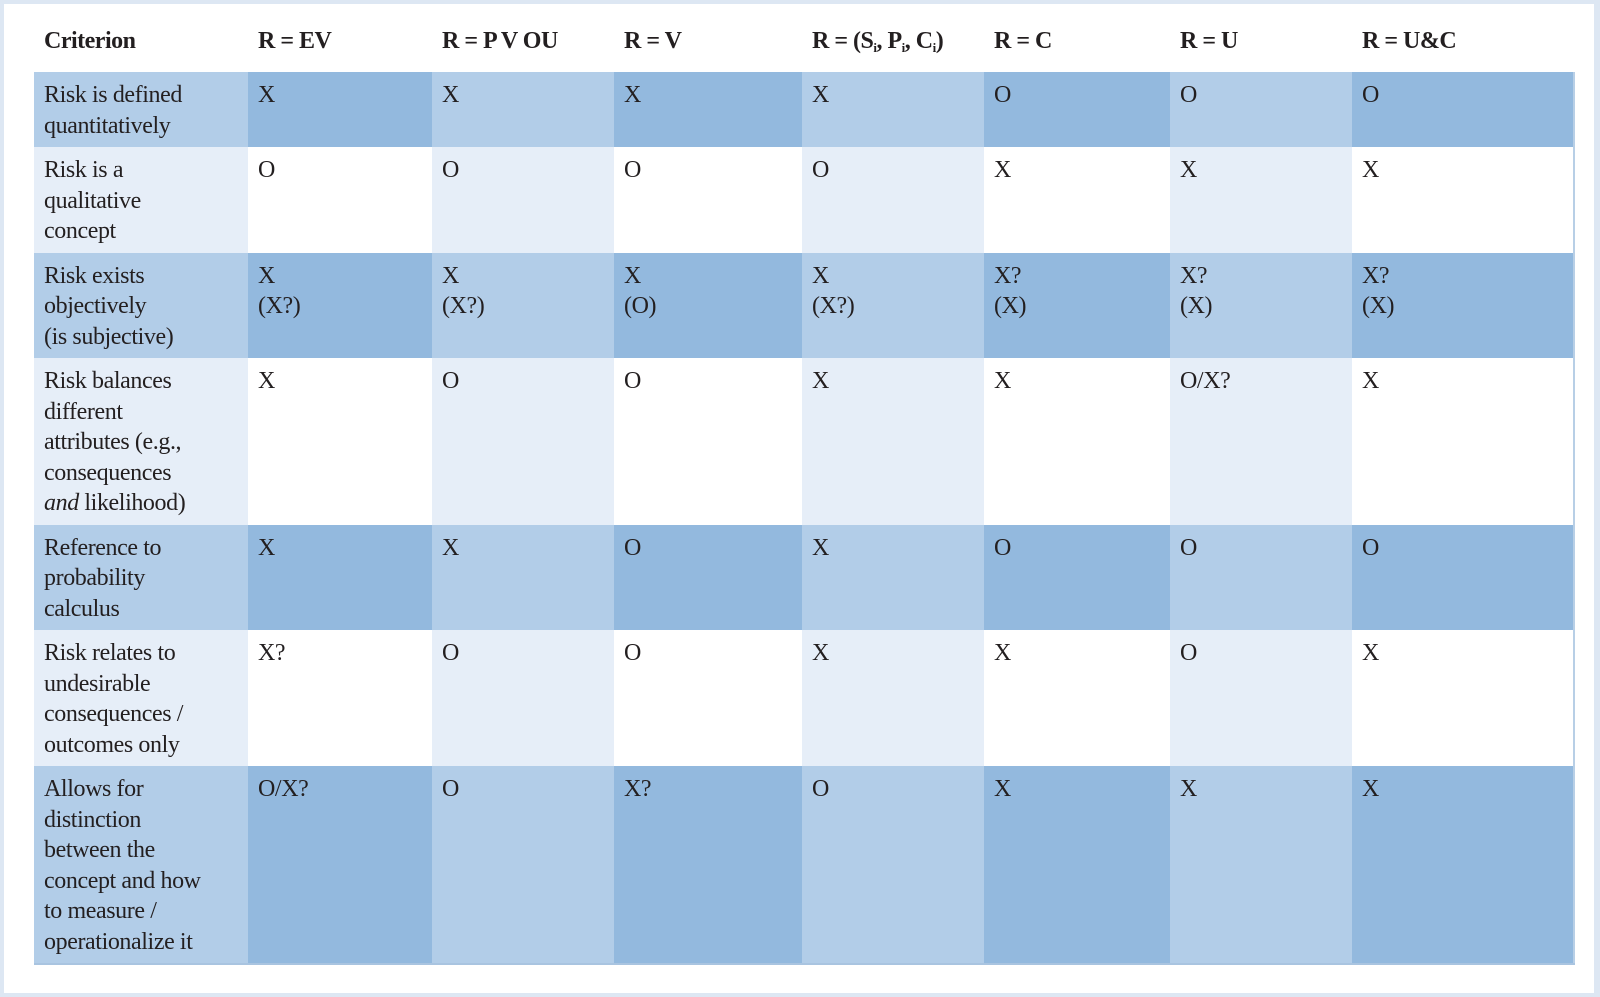 This screenshot has height=997, width=1600. What do you see at coordinates (109, 336) in the screenshot?
I see `criterion-line: (is subjective)` at bounding box center [109, 336].